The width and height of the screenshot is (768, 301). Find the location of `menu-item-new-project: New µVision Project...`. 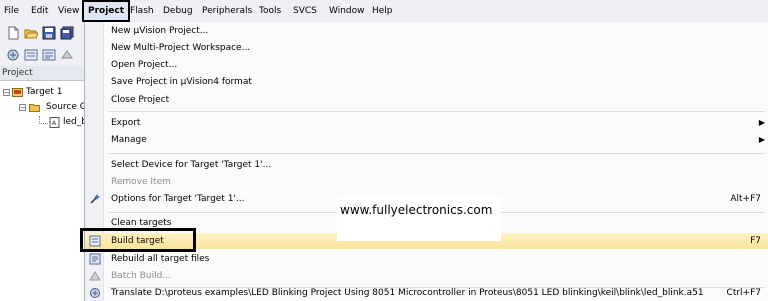

menu-item-new-project: New µVision Project... is located at coordinates (426, 31).